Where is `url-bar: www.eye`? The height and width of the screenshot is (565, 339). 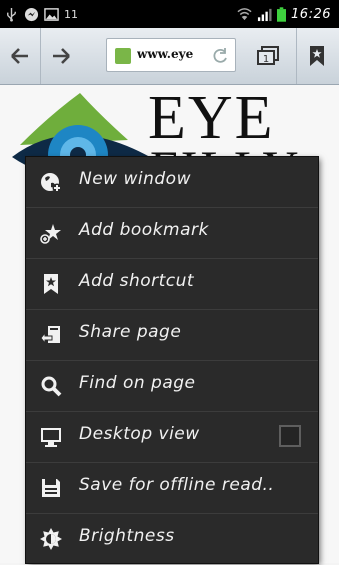
url-bar: www.eye is located at coordinates (171, 55).